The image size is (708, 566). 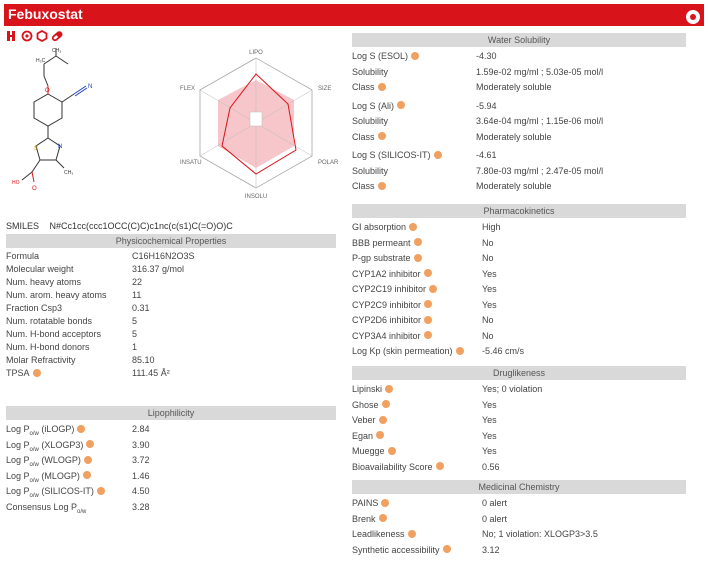 I want to click on table-row: CYP2C9 inhibitor Yes, so click(x=519, y=306).